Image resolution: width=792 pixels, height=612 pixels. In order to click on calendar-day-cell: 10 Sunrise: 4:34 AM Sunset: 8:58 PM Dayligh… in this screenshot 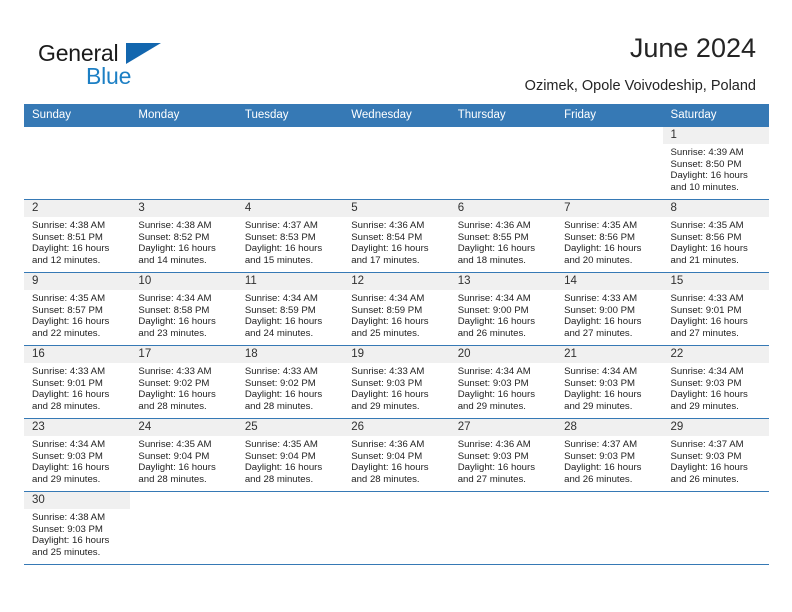, I will do `click(183, 309)`.